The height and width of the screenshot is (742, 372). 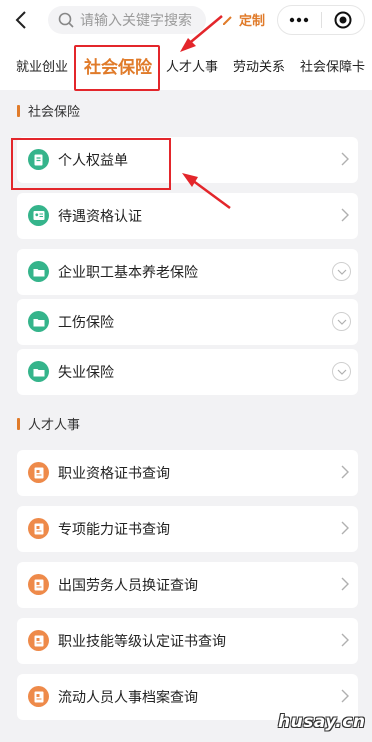 I want to click on arrow-to-tab, so click(x=201, y=33).